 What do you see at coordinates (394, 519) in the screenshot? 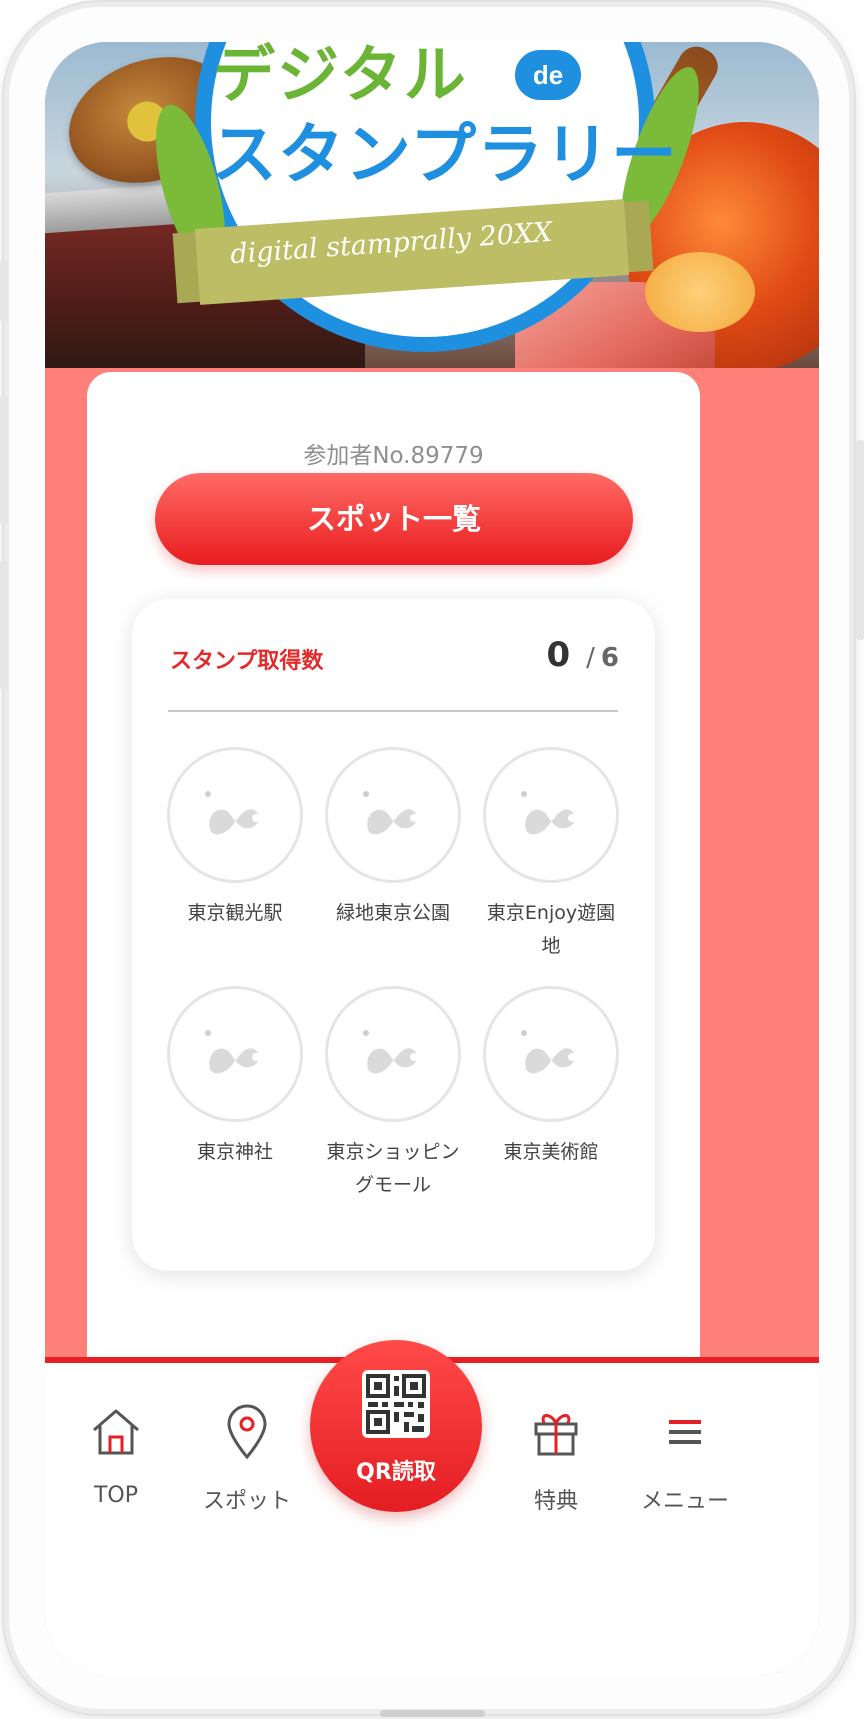
I see `spot-list-button: スポット一覧` at bounding box center [394, 519].